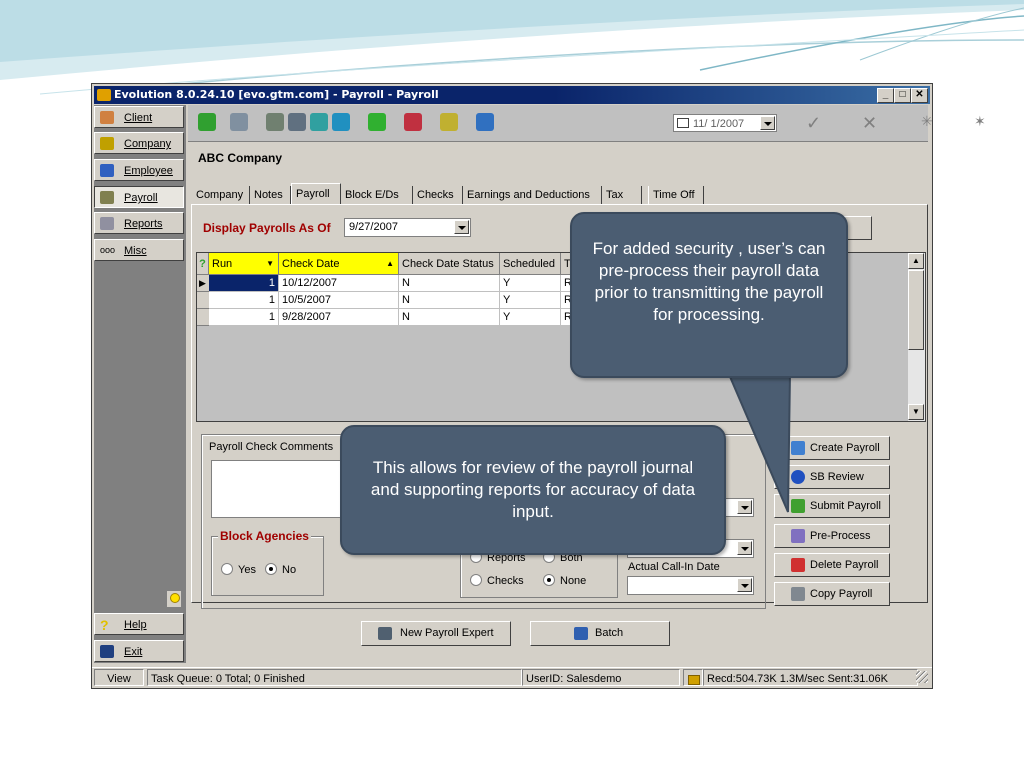  Describe the element at coordinates (203, 264) in the screenshot. I see `grid-corner-icon: ?` at that location.